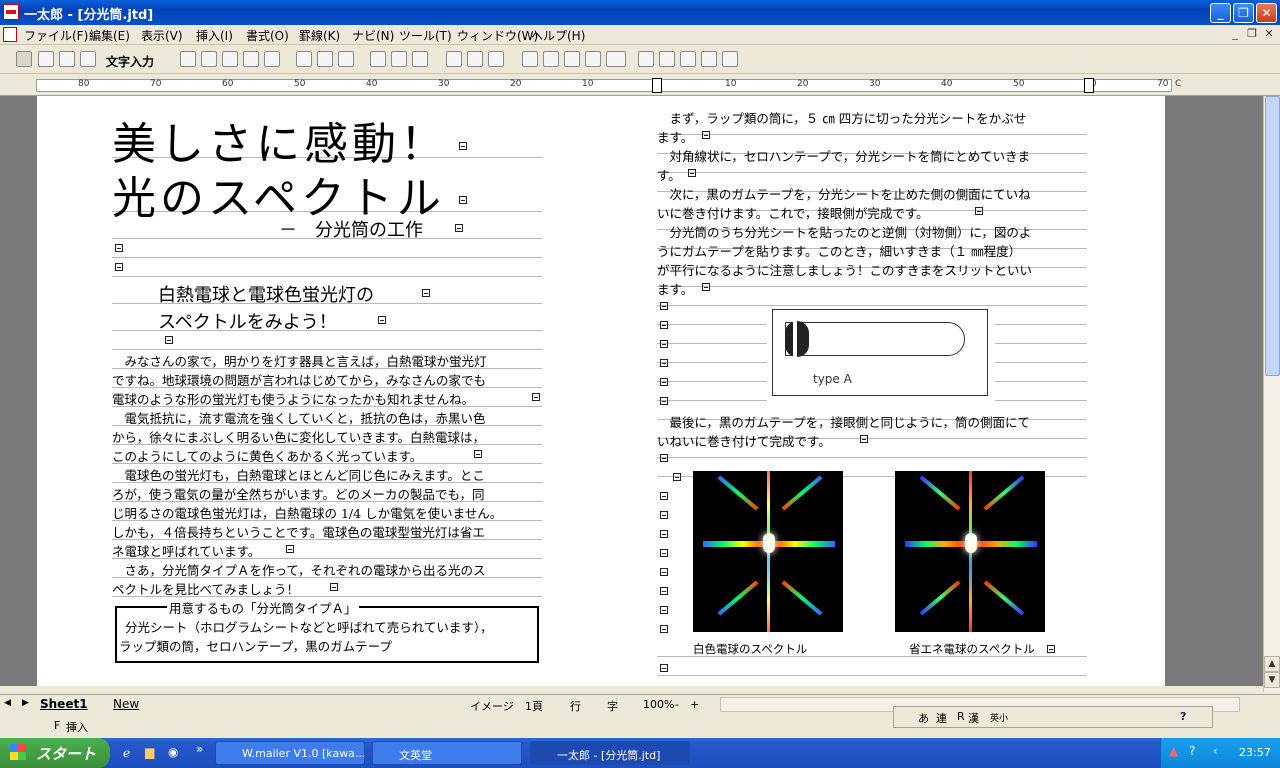 This screenshot has width=1280, height=768. Describe the element at coordinates (67, 59) in the screenshot. I see `shape-icon` at that location.